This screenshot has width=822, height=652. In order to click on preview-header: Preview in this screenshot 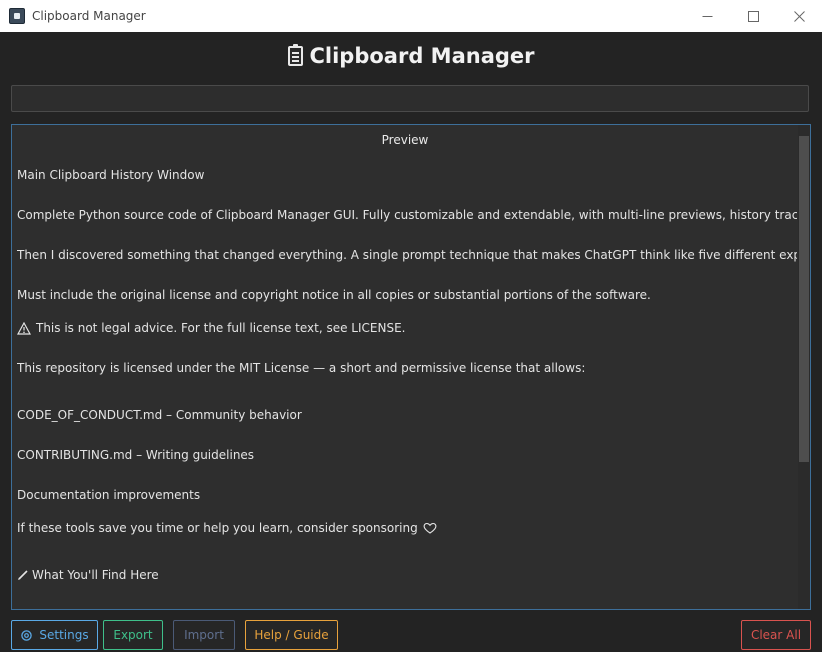, I will do `click(405, 140)`.